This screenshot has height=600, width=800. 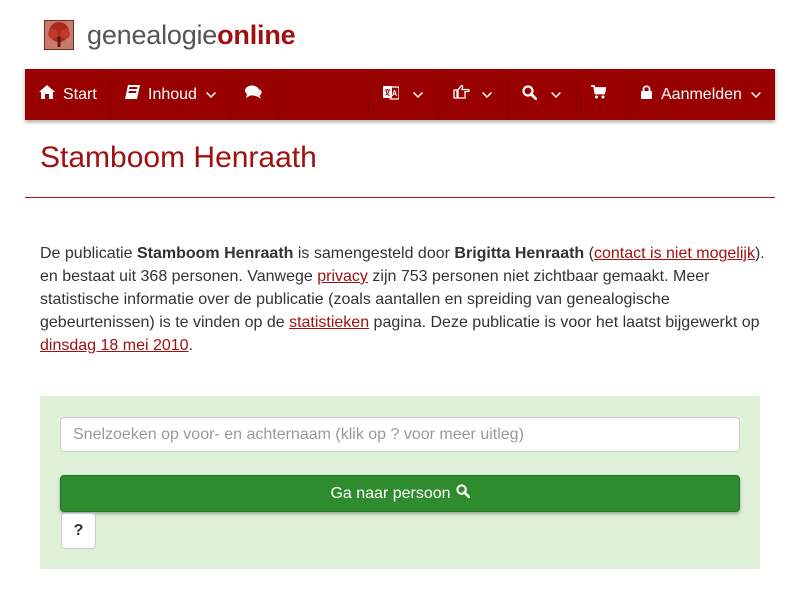 What do you see at coordinates (256, 35) in the screenshot?
I see `site-name-part2: online` at bounding box center [256, 35].